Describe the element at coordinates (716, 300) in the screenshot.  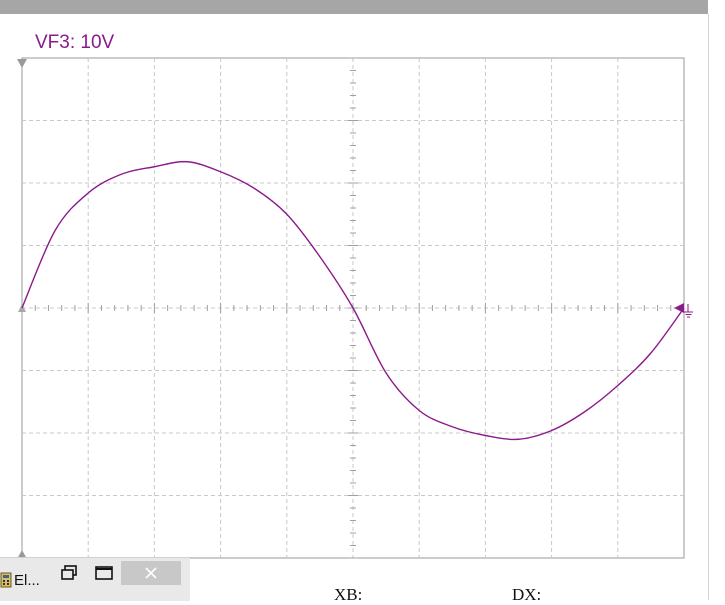
I see `window-frame-right` at that location.